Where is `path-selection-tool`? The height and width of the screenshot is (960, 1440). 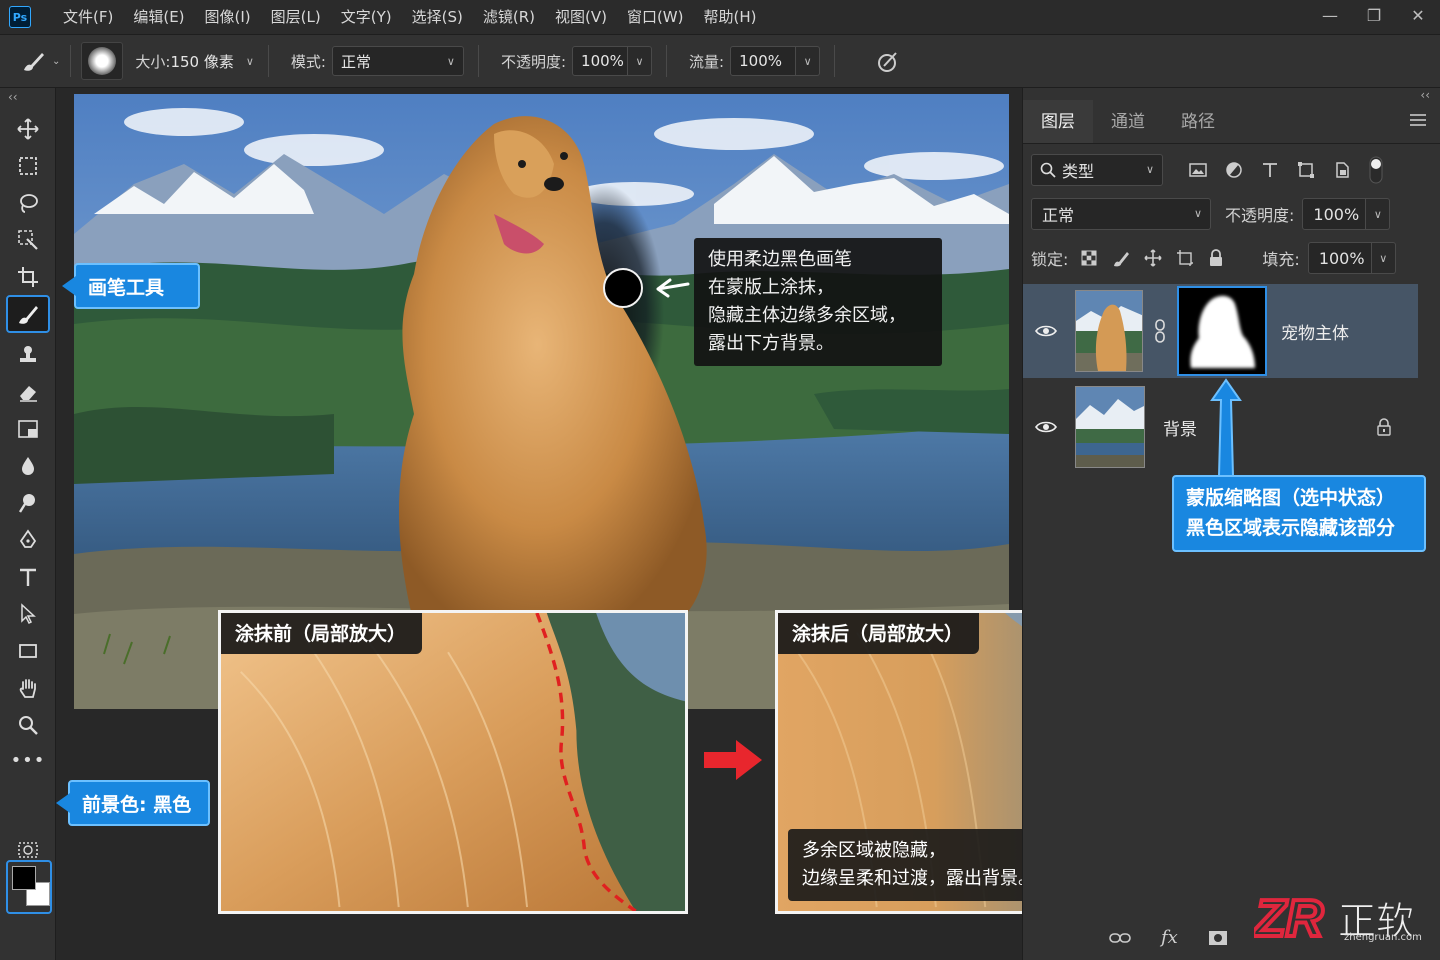 path-selection-tool is located at coordinates (28, 614).